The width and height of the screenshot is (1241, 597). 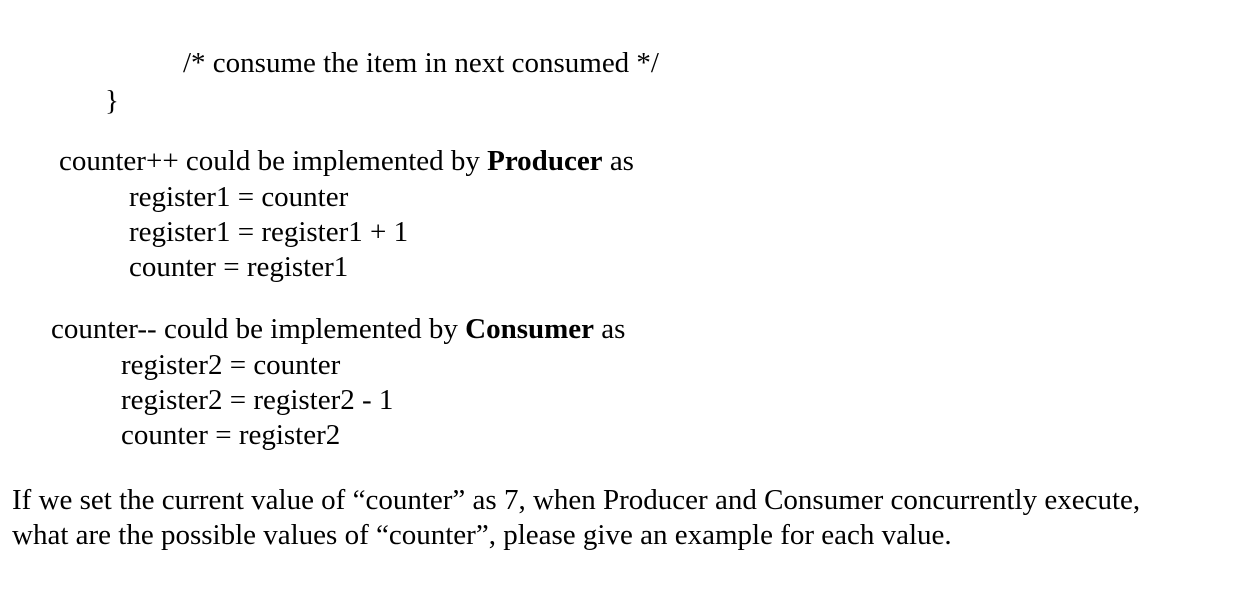 I want to click on producer-intro-prefix: counter++ could be implemented by, so click(x=273, y=161).